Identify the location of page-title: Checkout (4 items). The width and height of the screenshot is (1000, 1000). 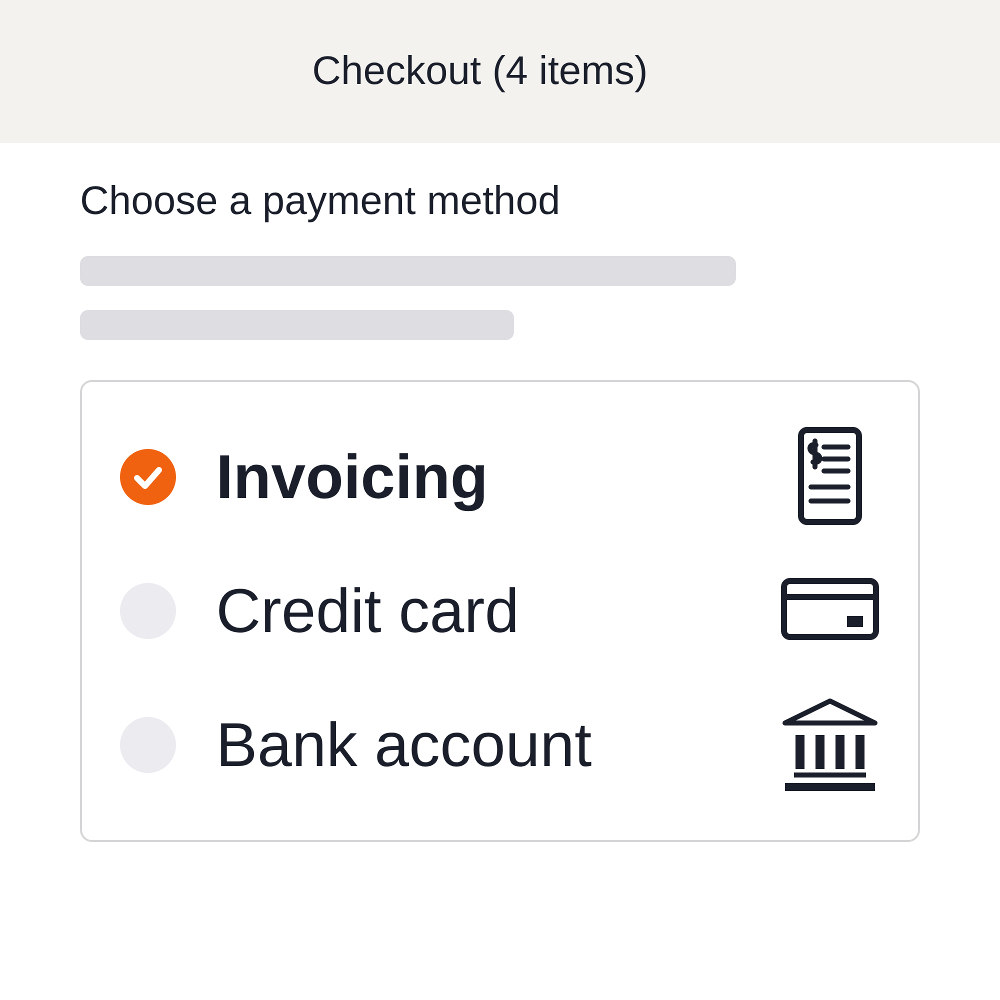
(480, 71).